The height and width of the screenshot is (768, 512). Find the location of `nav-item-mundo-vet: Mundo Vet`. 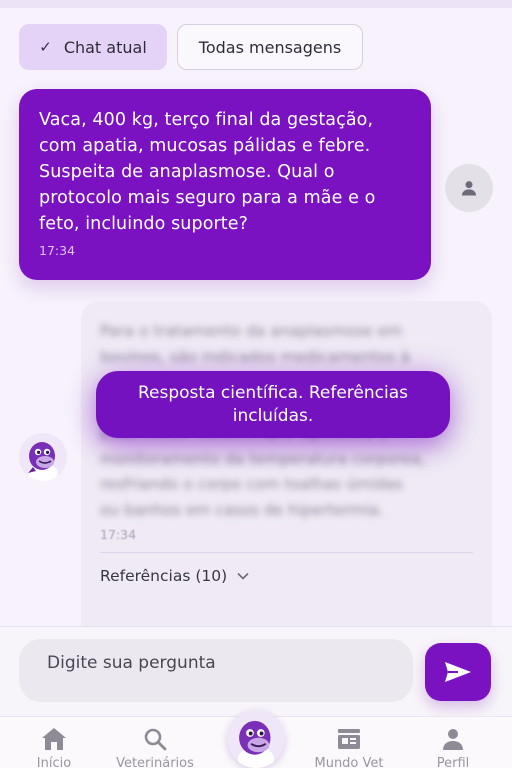

nav-item-mundo-vet: Mundo Vet is located at coordinates (349, 747).